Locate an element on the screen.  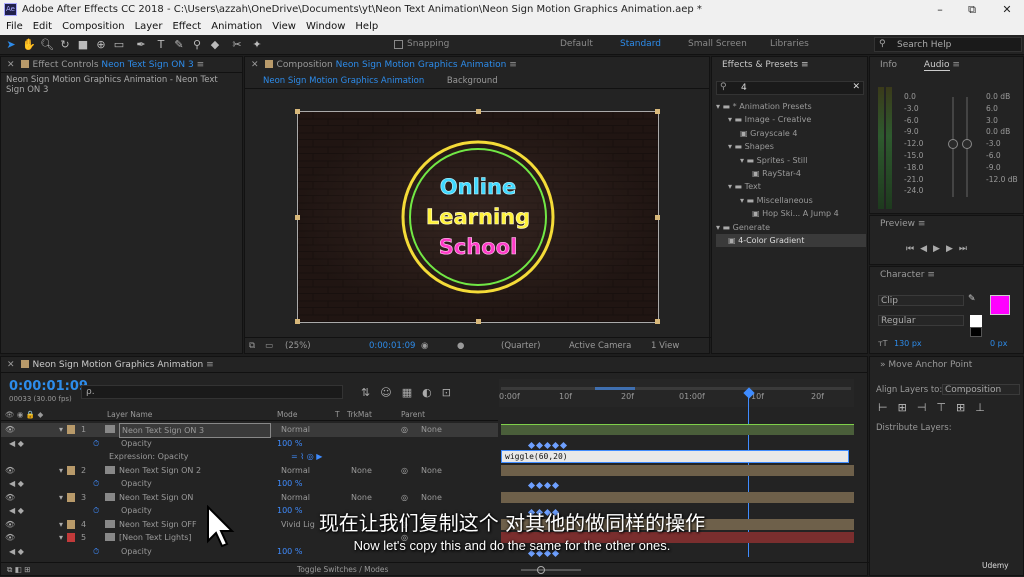
audio-knob is located at coordinates (953, 144).